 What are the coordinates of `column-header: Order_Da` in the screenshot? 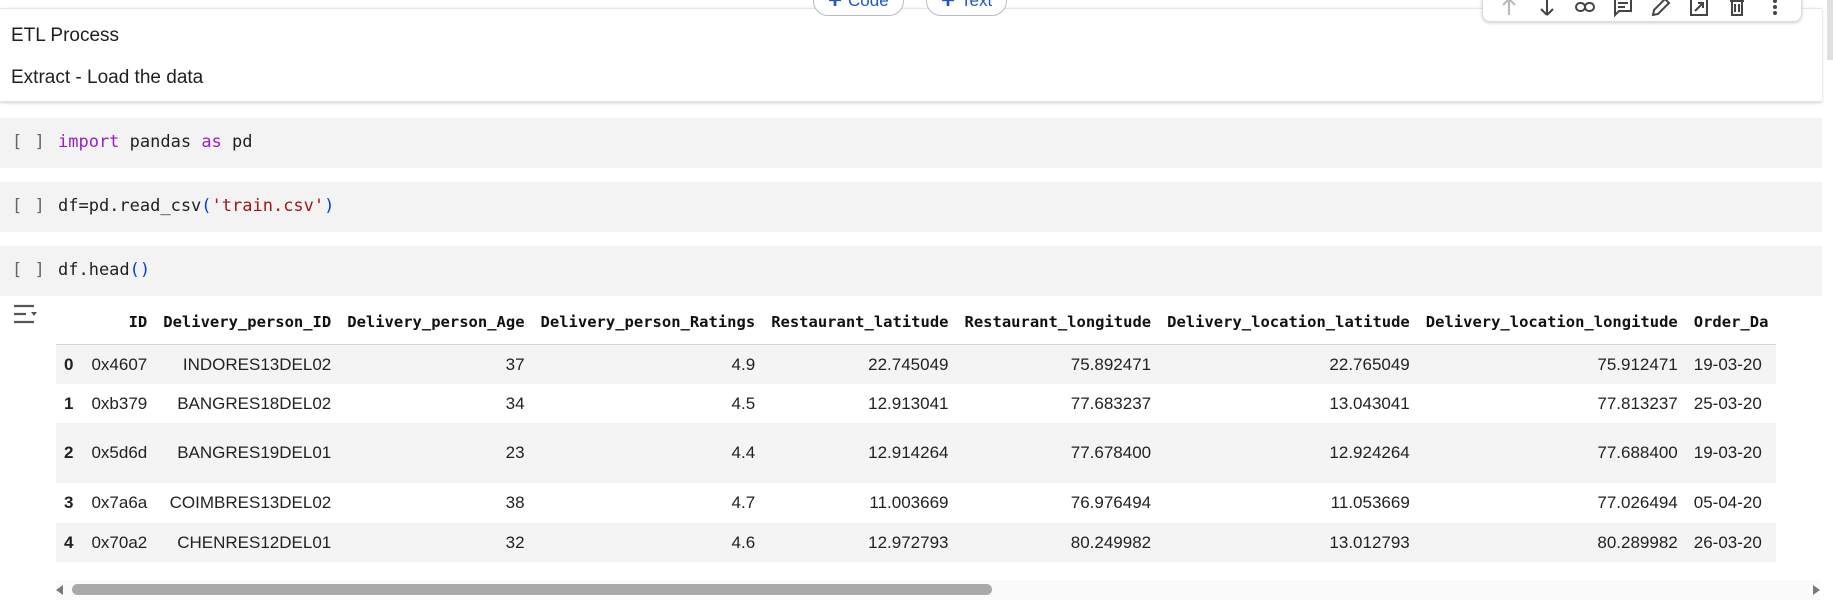 It's located at (1731, 322).